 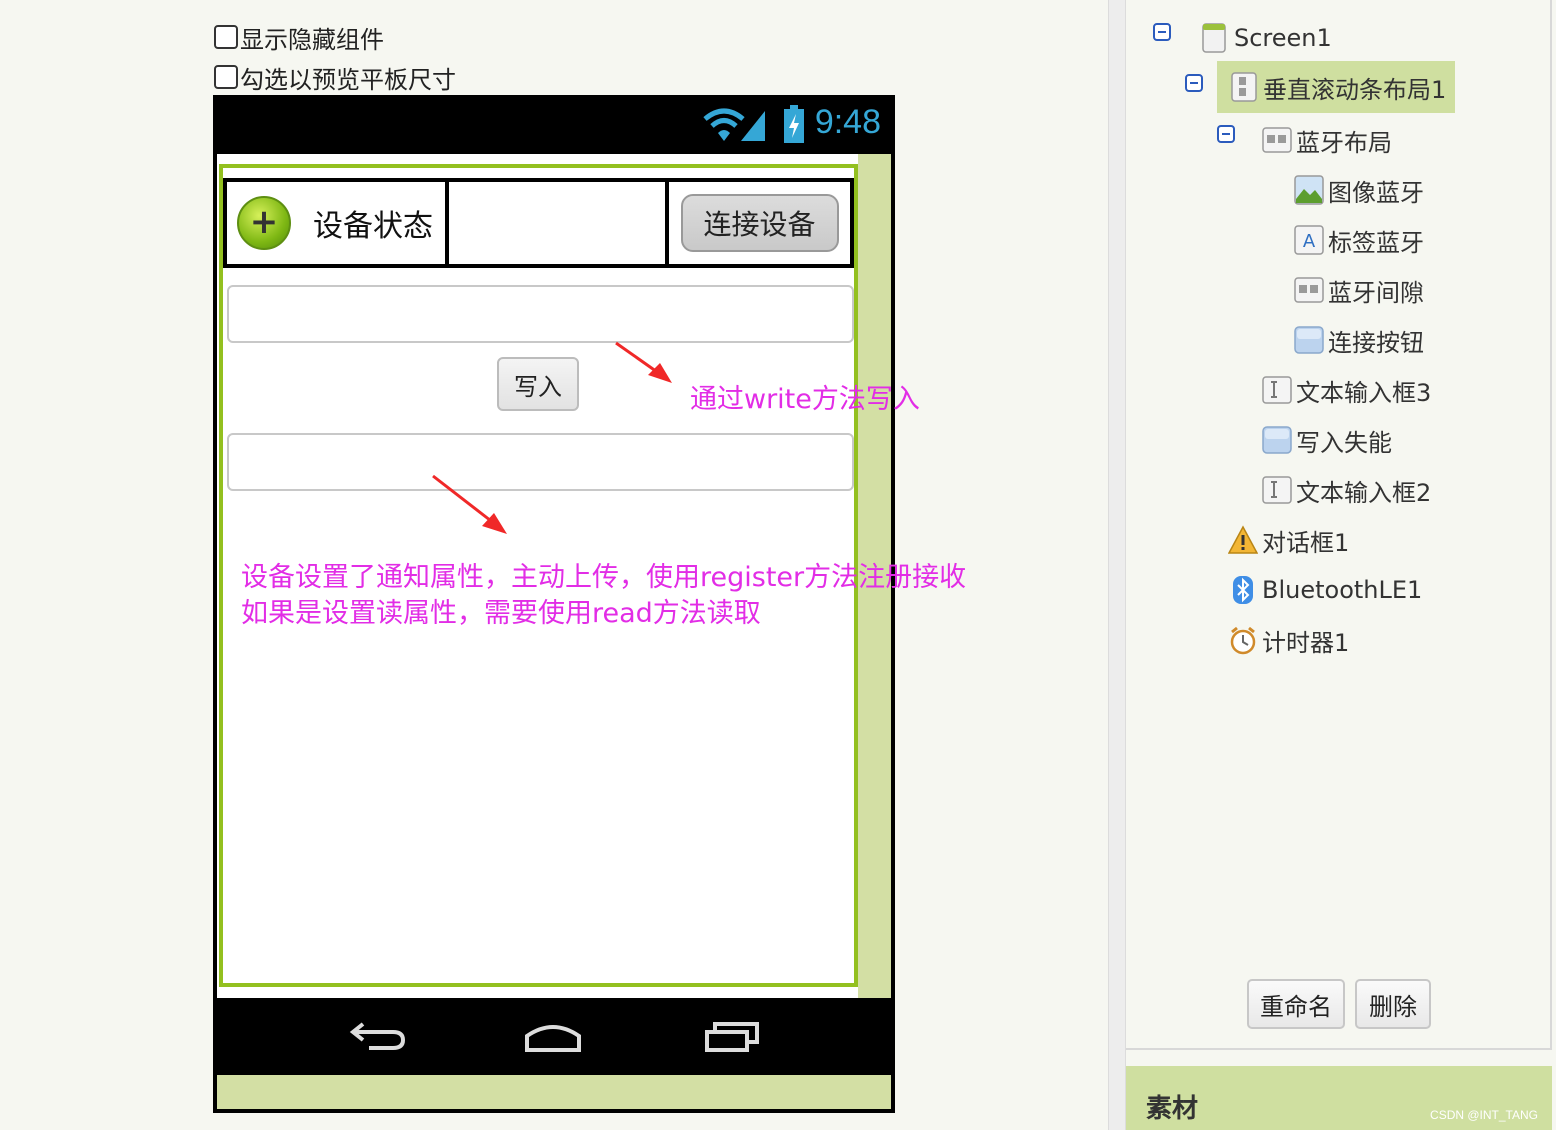 I want to click on tablet-preview-checkbox, so click(x=226, y=77).